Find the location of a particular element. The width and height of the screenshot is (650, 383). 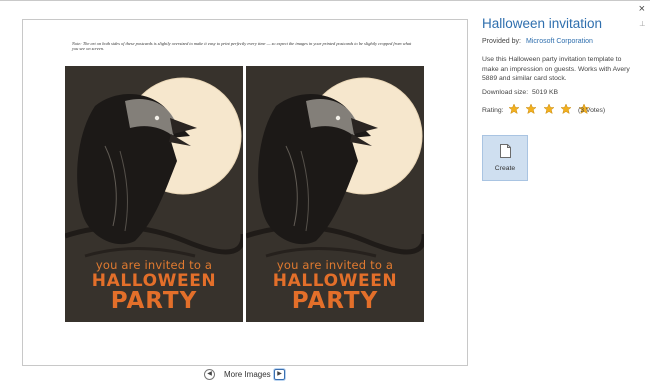

pin-icon: ⟂ is located at coordinates (642, 24).